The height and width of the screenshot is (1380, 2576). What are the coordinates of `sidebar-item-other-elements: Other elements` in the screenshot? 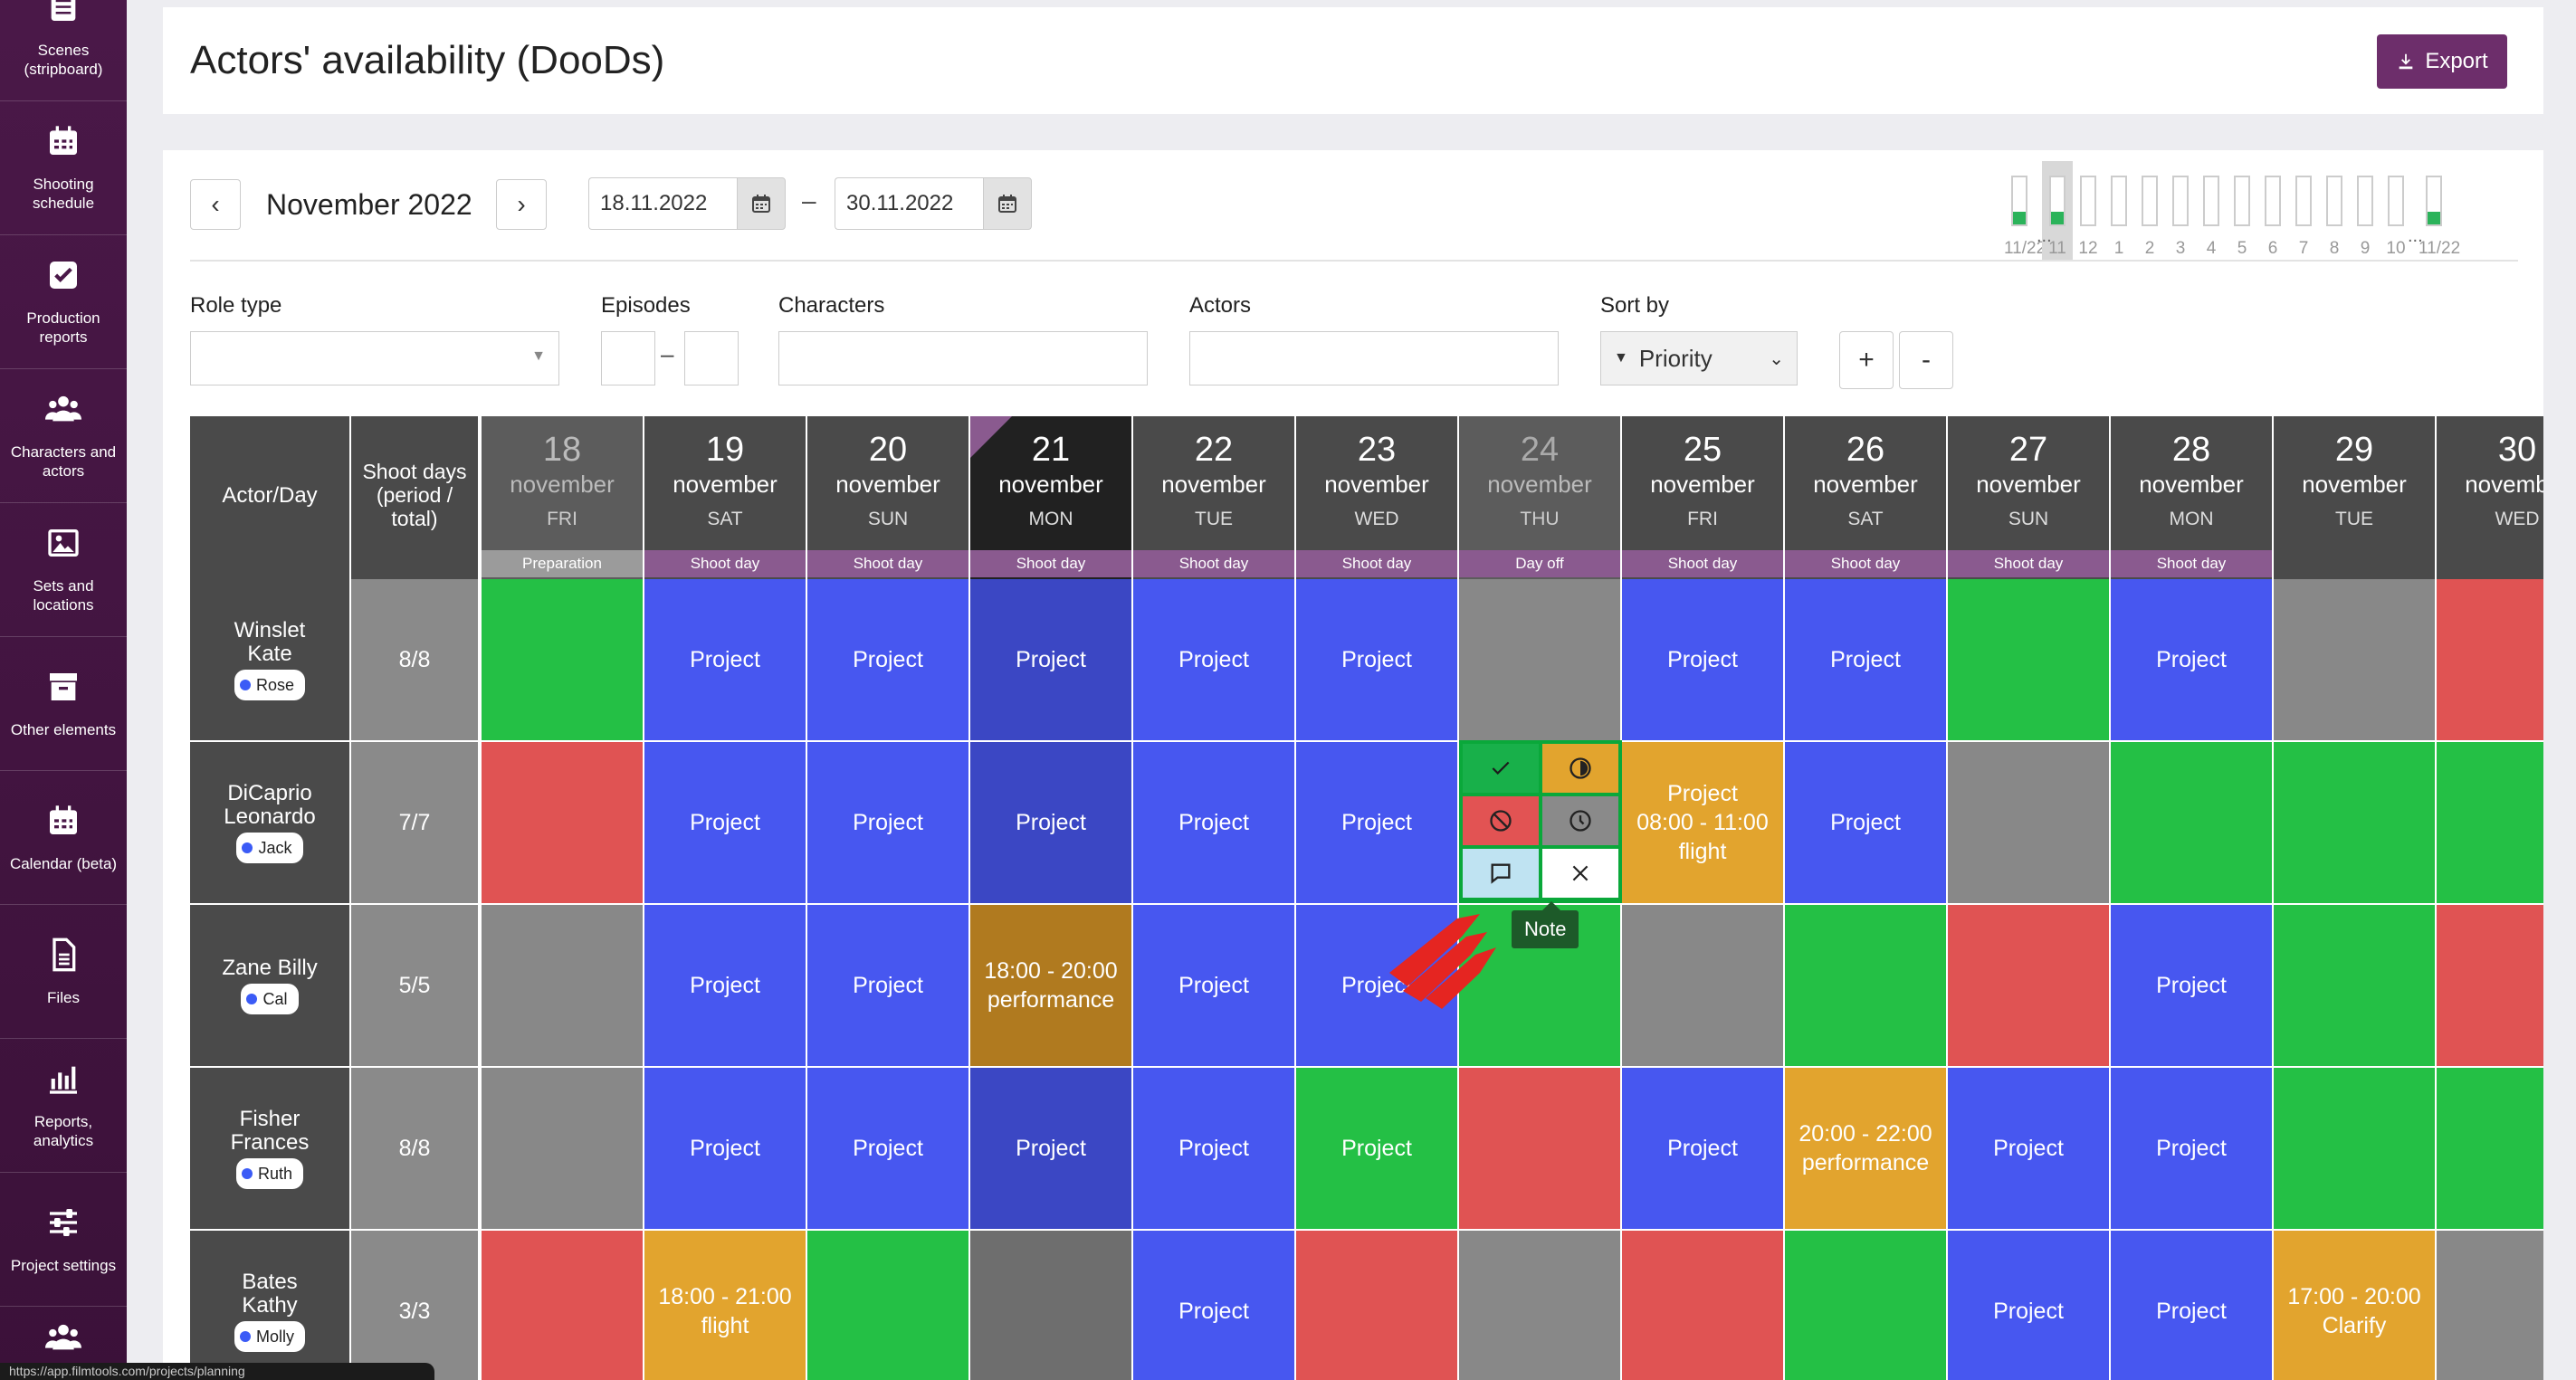 It's located at (64, 704).